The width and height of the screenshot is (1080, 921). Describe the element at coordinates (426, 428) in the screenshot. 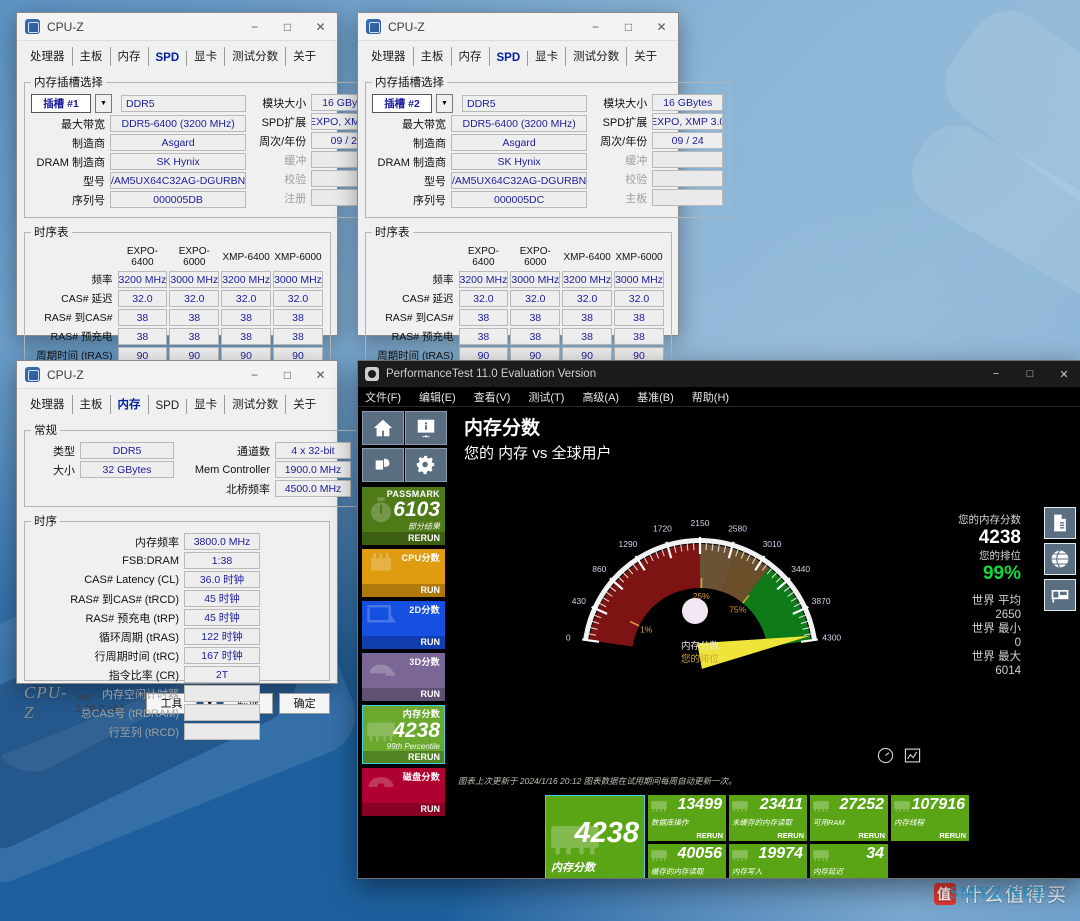

I see `monitor-info-icon` at that location.